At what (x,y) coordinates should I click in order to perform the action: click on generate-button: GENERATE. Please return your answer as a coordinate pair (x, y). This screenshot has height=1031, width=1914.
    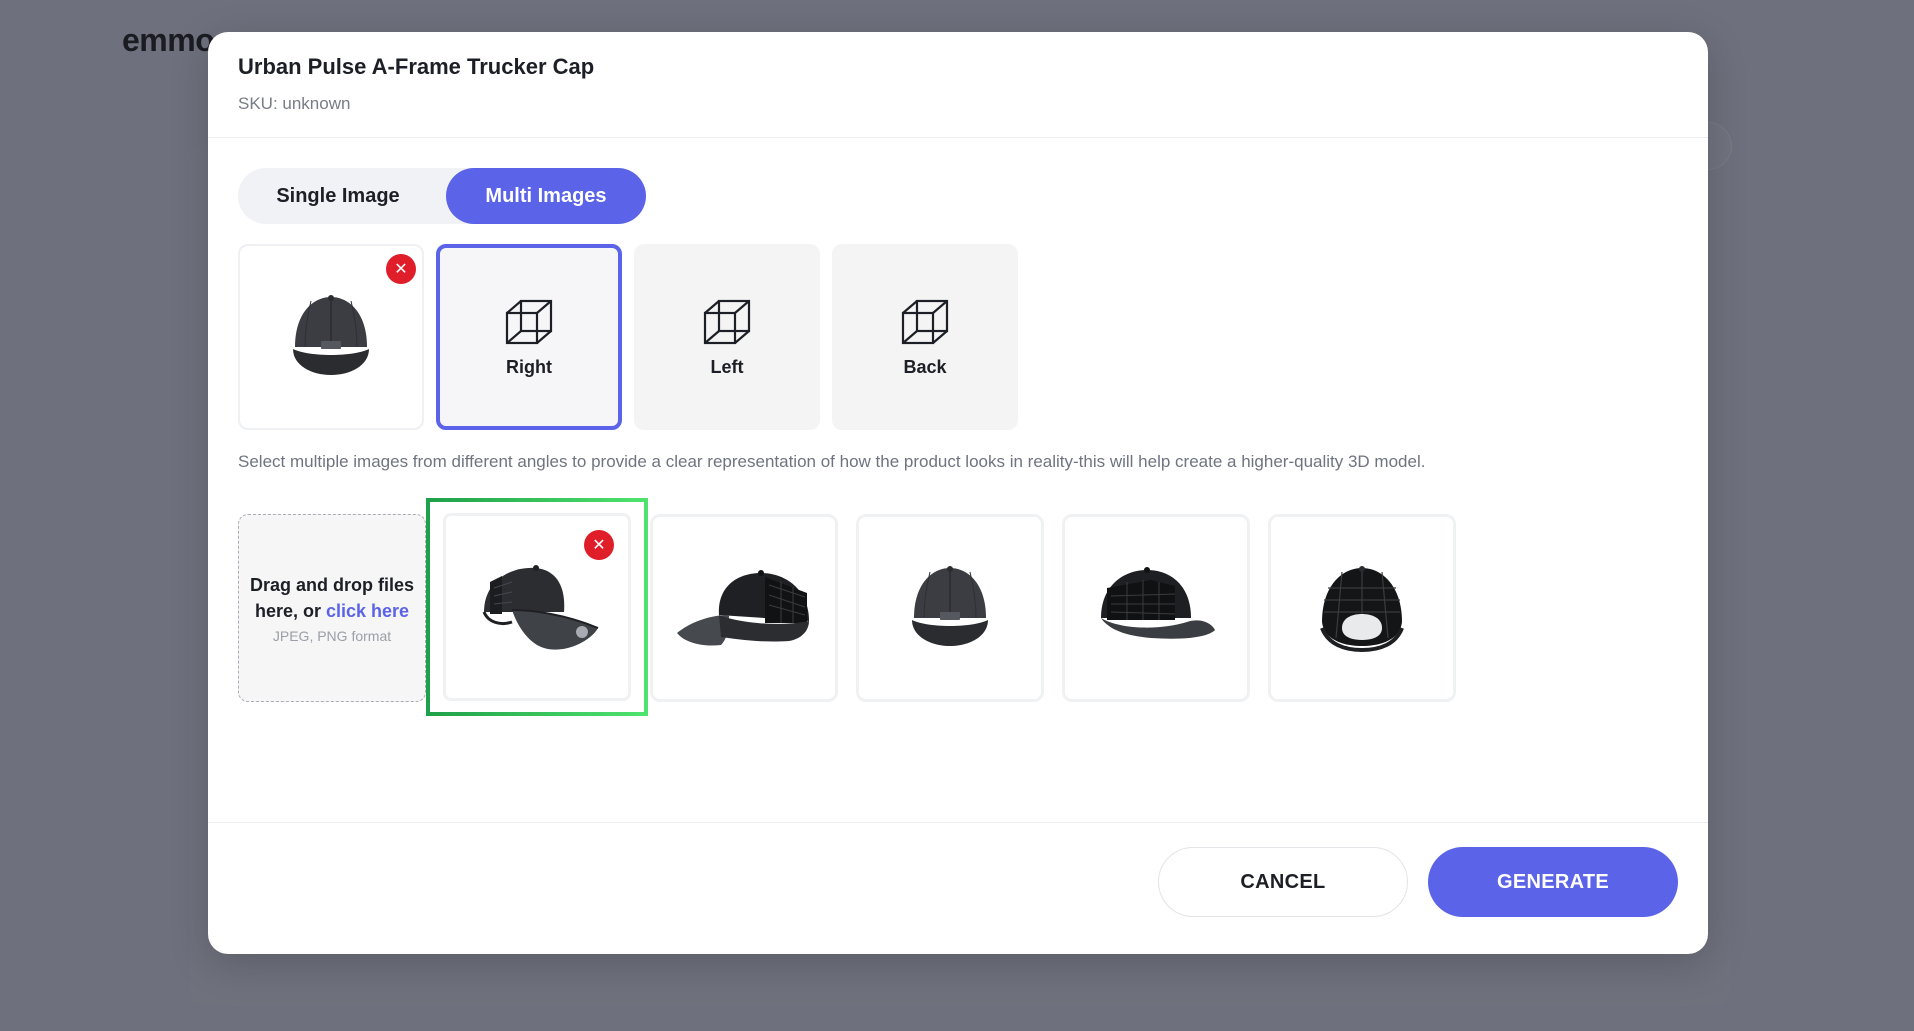
    Looking at the image, I should click on (1553, 882).